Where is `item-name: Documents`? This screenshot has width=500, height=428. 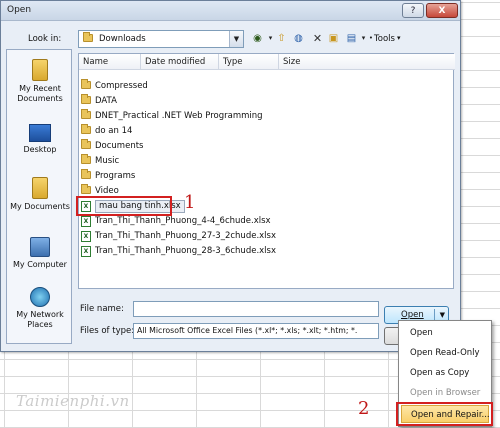
item-name: Documents is located at coordinates (119, 146).